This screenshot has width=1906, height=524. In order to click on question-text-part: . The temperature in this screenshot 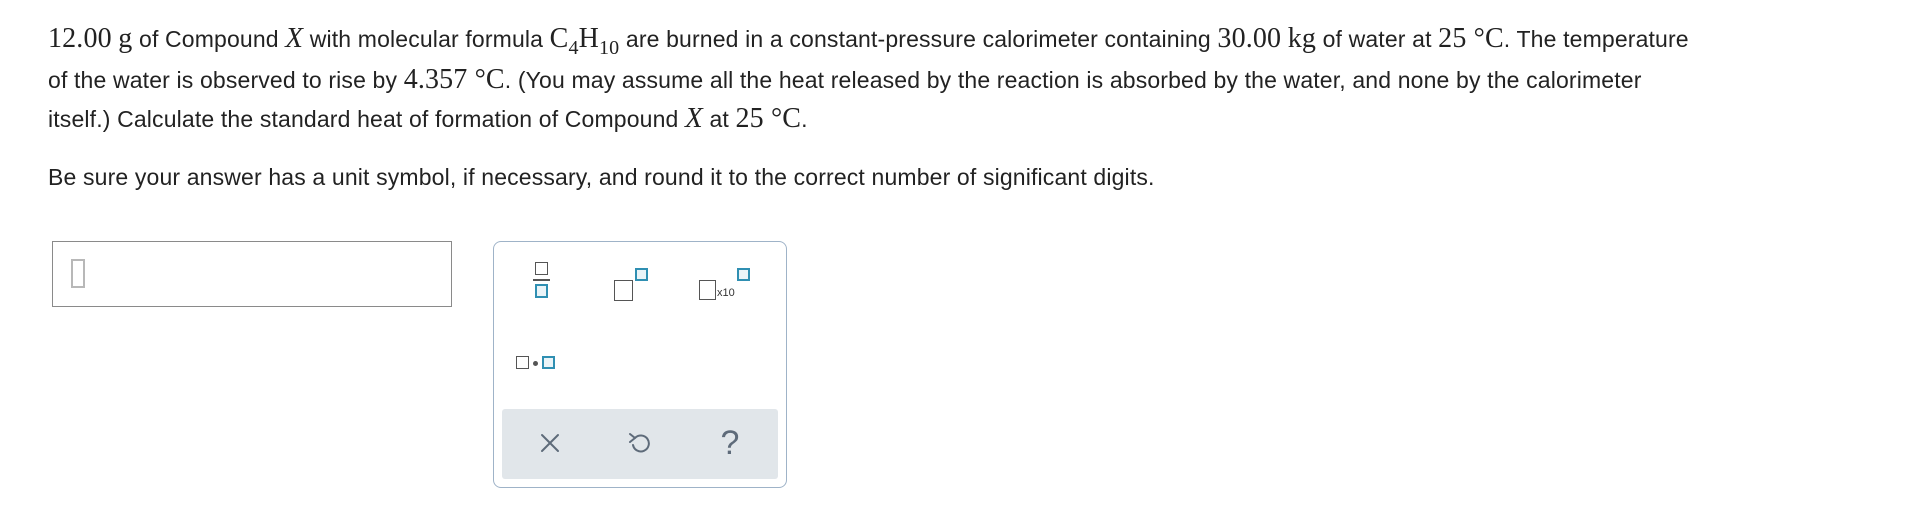, I will do `click(1596, 39)`.